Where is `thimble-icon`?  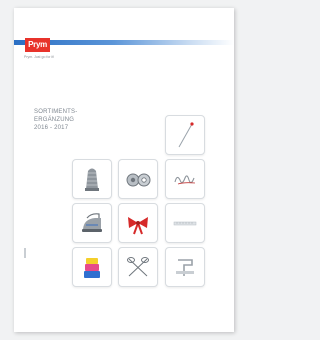 thimble-icon is located at coordinates (92, 179).